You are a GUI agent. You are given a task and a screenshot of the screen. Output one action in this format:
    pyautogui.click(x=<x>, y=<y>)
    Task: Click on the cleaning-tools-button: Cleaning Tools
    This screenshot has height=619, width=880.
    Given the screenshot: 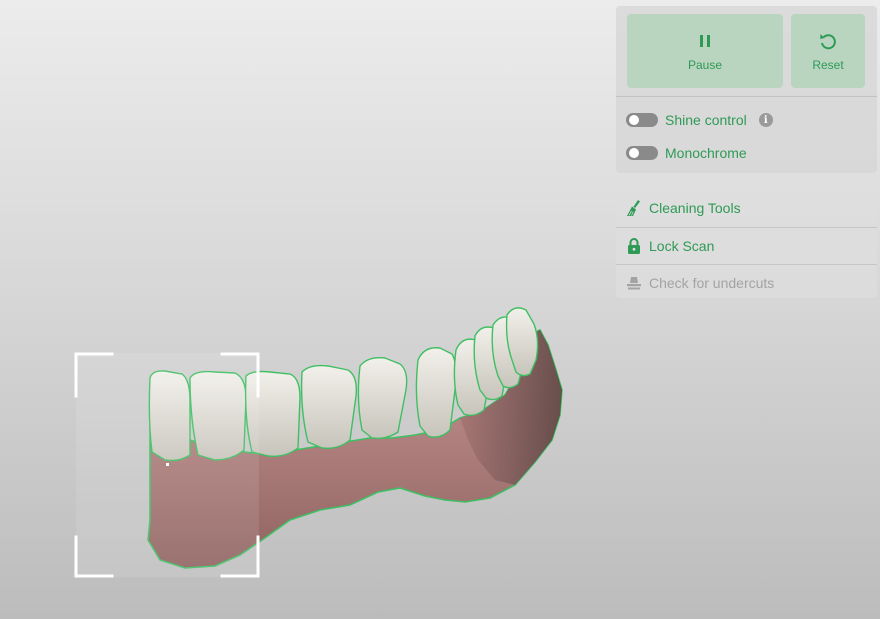 What is the action you would take?
    pyautogui.click(x=746, y=207)
    